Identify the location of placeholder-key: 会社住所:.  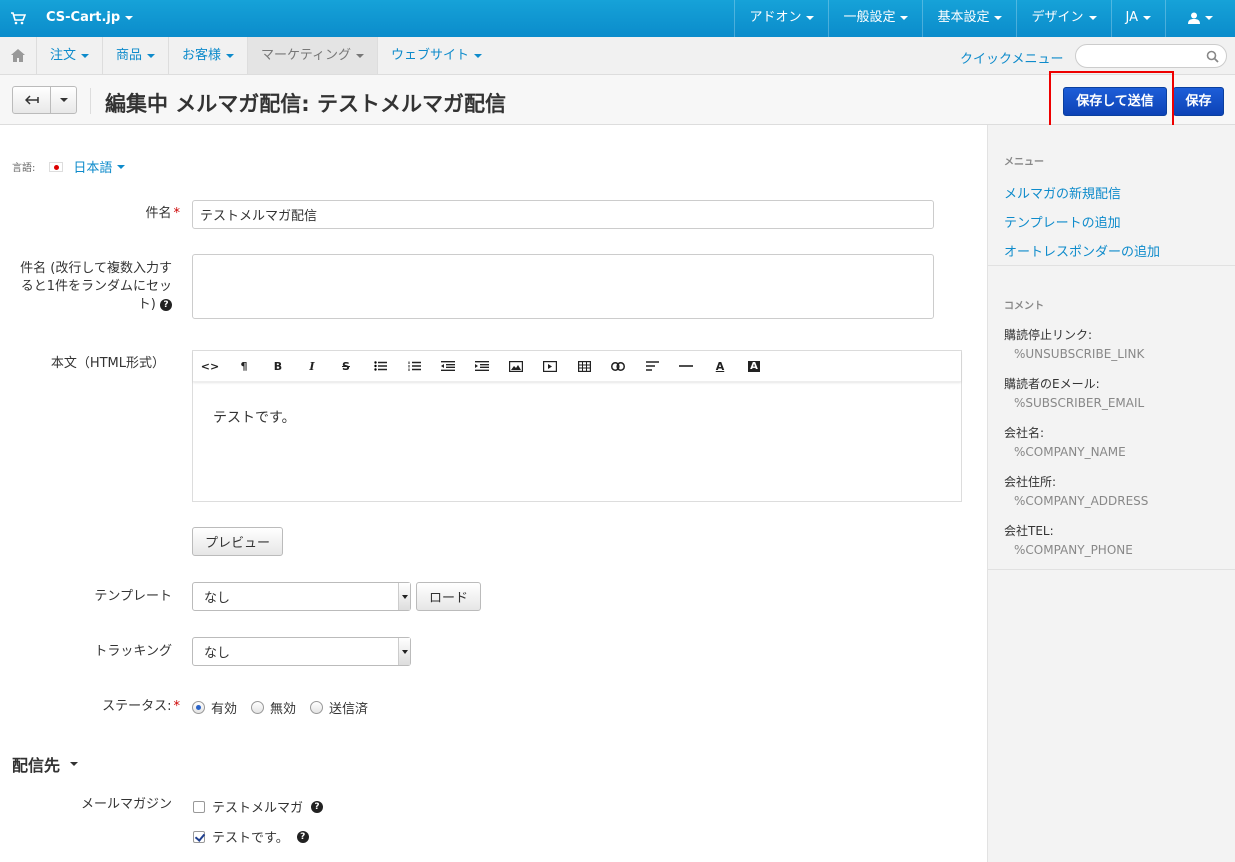
(1030, 482).